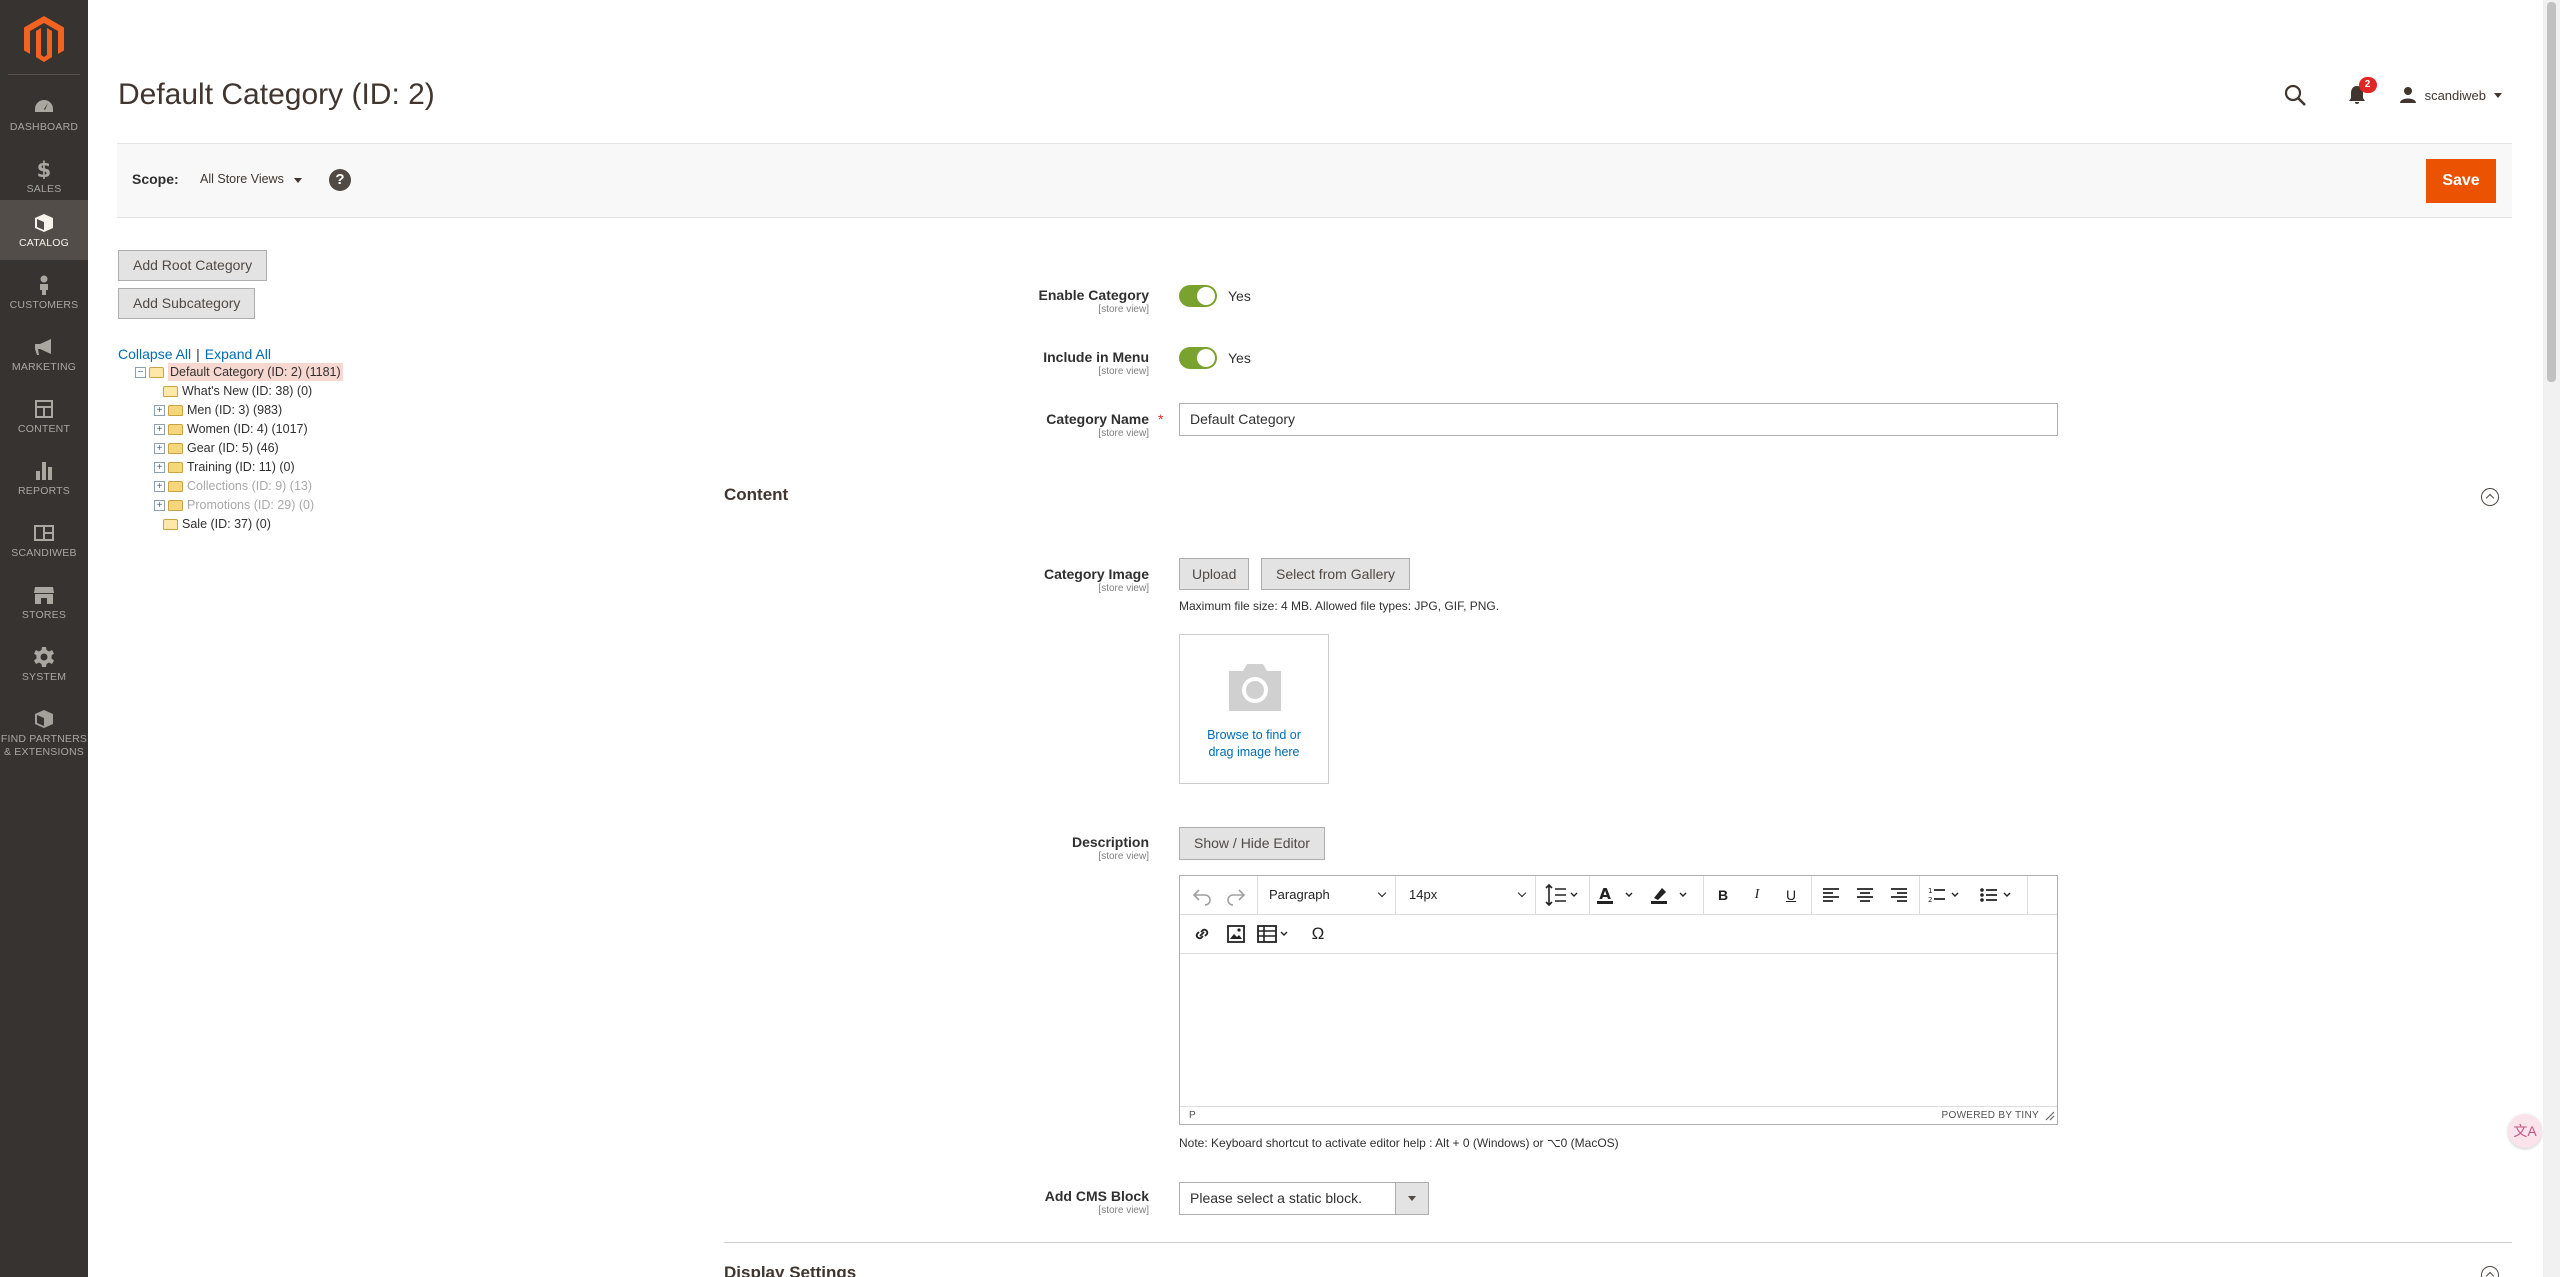 Image resolution: width=2560 pixels, height=1277 pixels. What do you see at coordinates (1831, 895) in the screenshot?
I see `align-left-icon` at bounding box center [1831, 895].